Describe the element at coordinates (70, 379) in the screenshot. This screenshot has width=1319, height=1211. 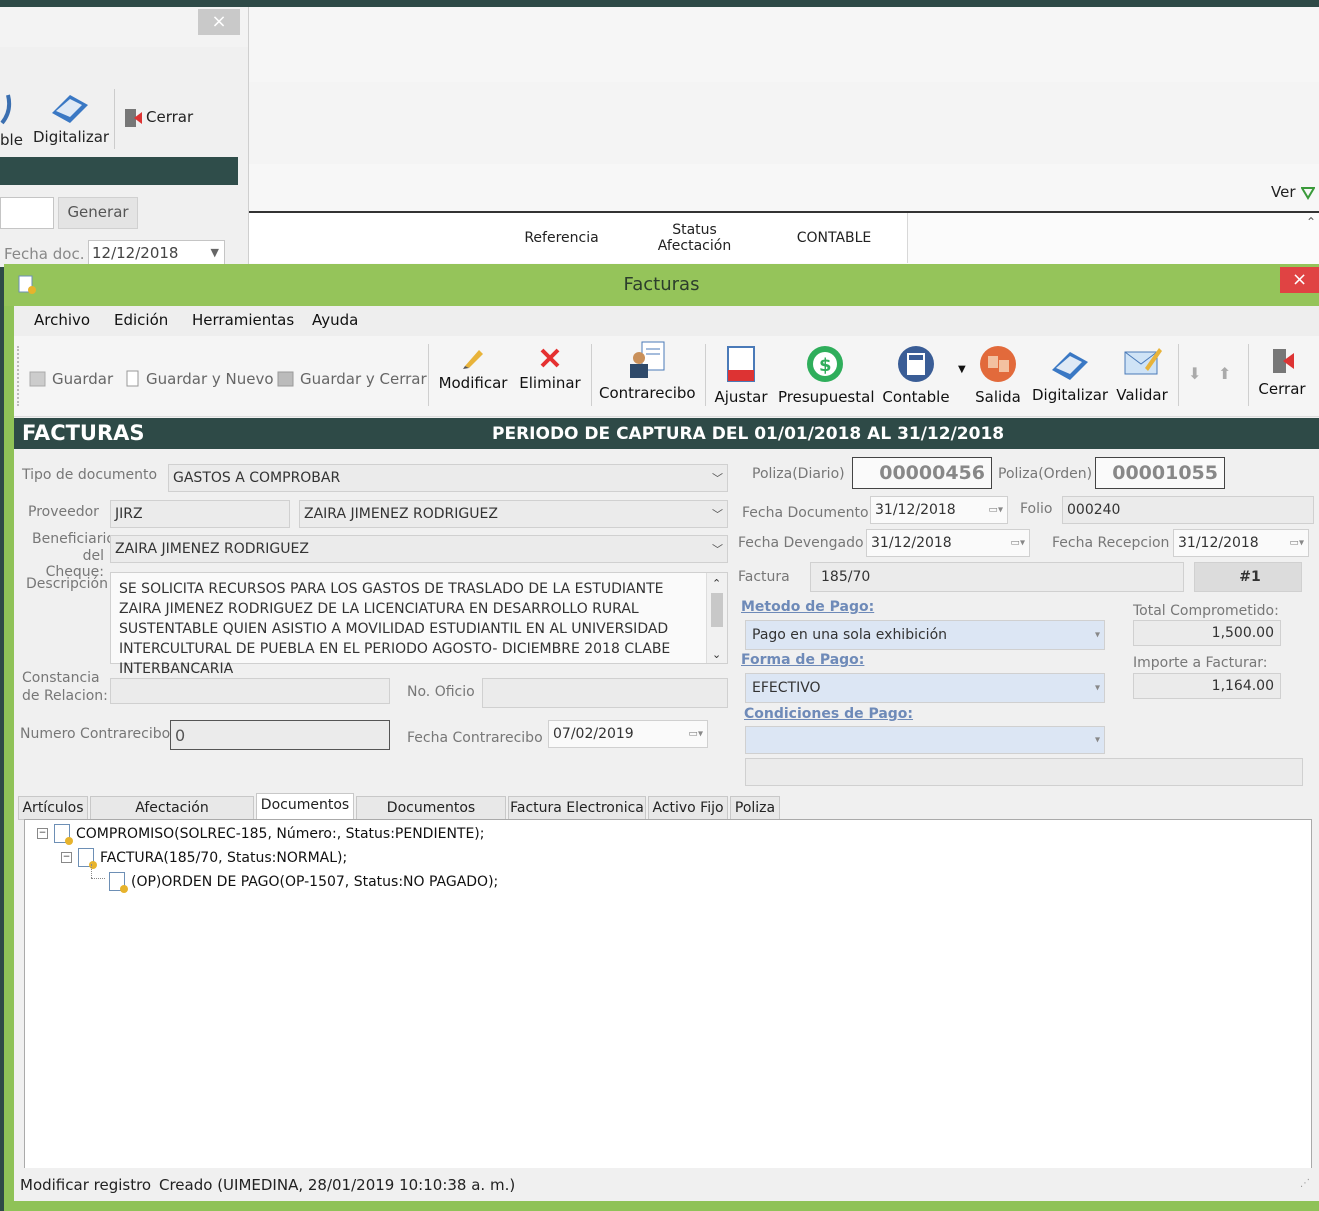
I see `guardar-button: Guardar` at that location.